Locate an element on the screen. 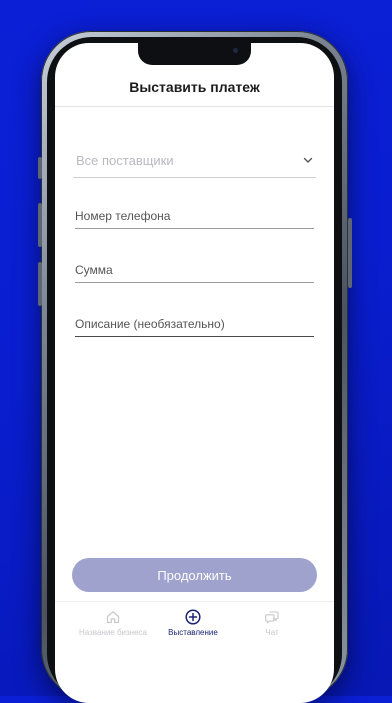 The width and height of the screenshot is (392, 703). description-field is located at coordinates (194, 325).